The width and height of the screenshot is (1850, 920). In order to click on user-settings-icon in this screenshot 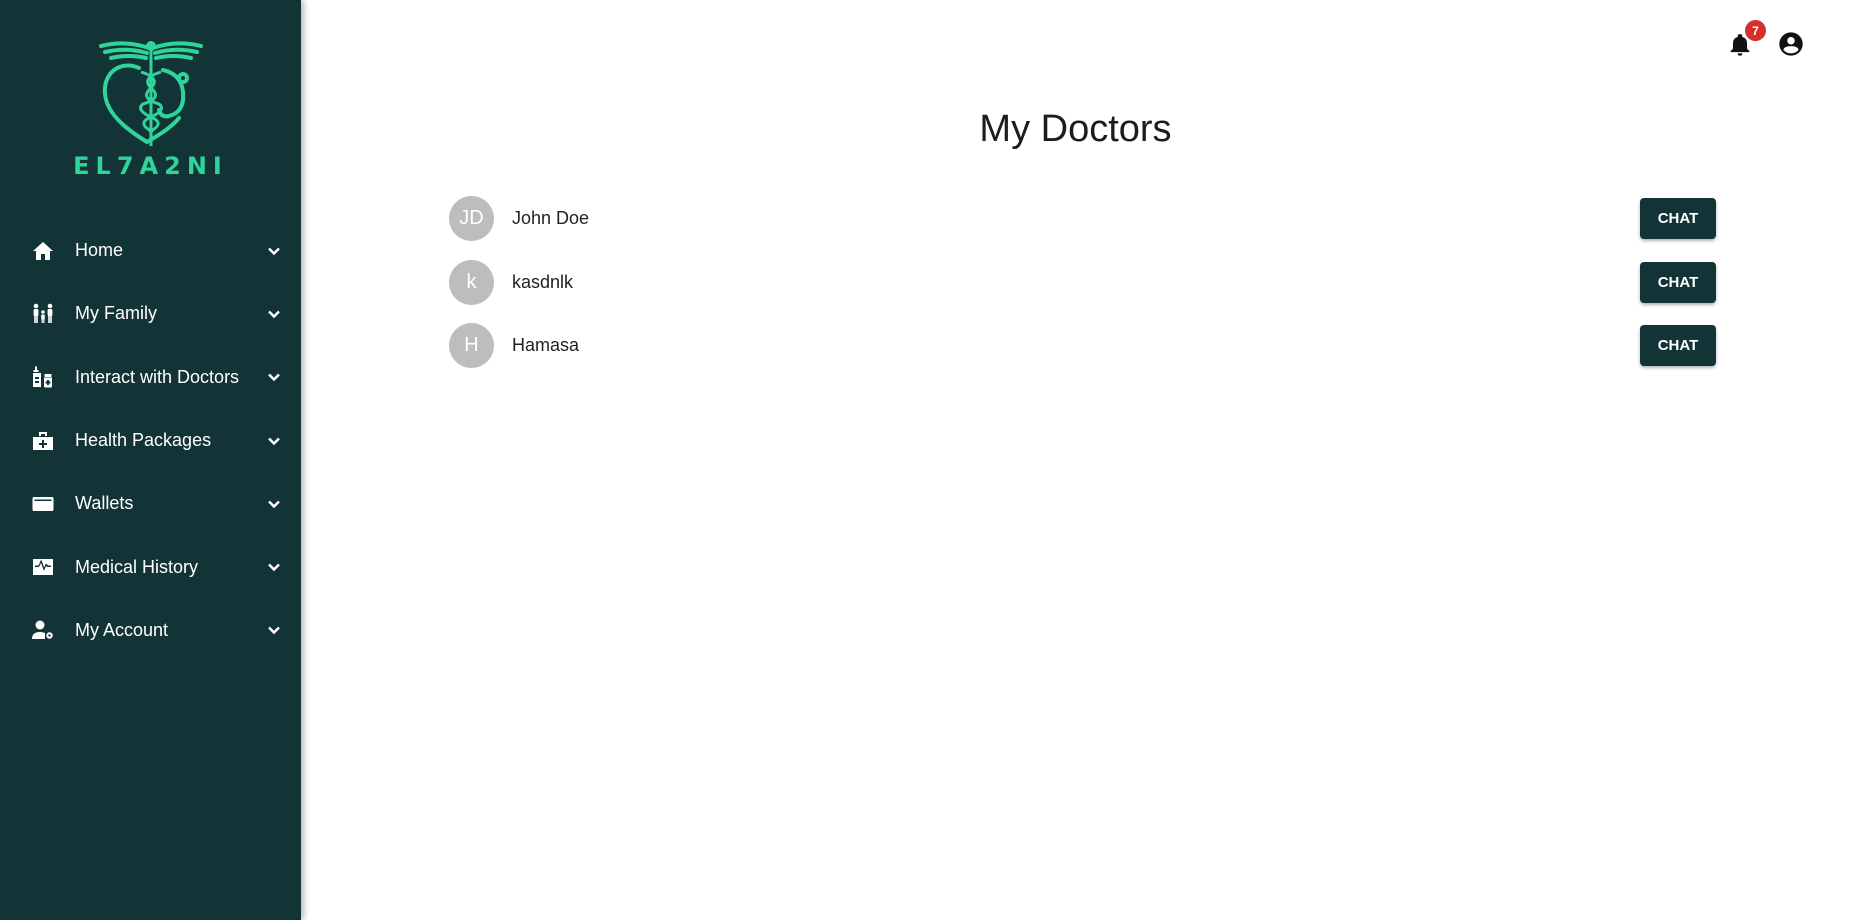, I will do `click(43, 630)`.